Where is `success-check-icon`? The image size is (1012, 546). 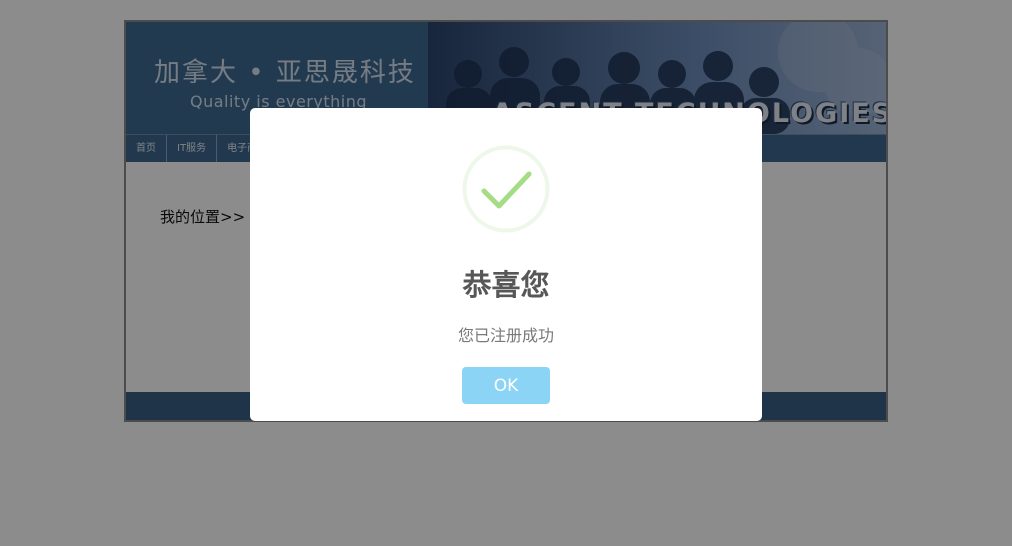 success-check-icon is located at coordinates (506, 189).